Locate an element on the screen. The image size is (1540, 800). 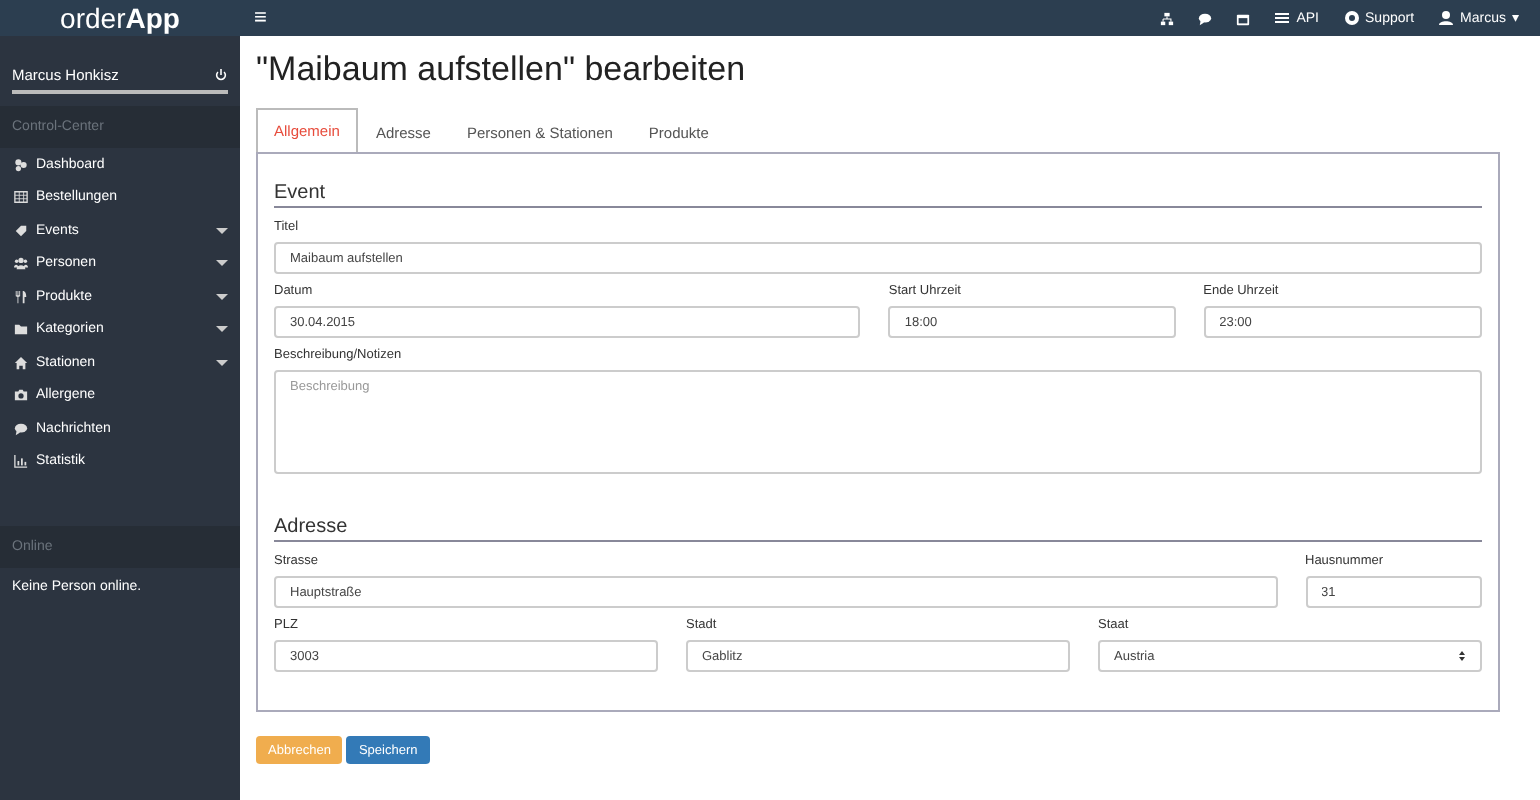
sitemap-icon is located at coordinates (1167, 18).